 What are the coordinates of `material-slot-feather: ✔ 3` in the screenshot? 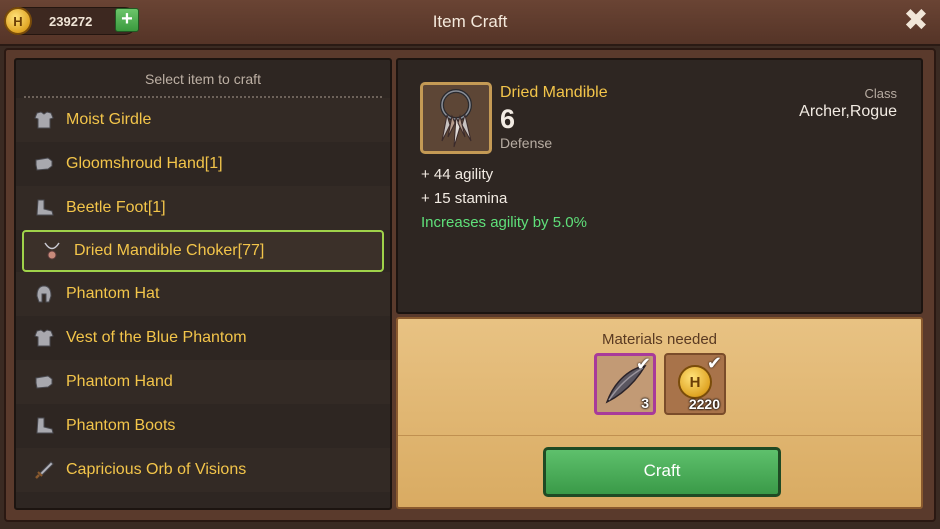 It's located at (625, 384).